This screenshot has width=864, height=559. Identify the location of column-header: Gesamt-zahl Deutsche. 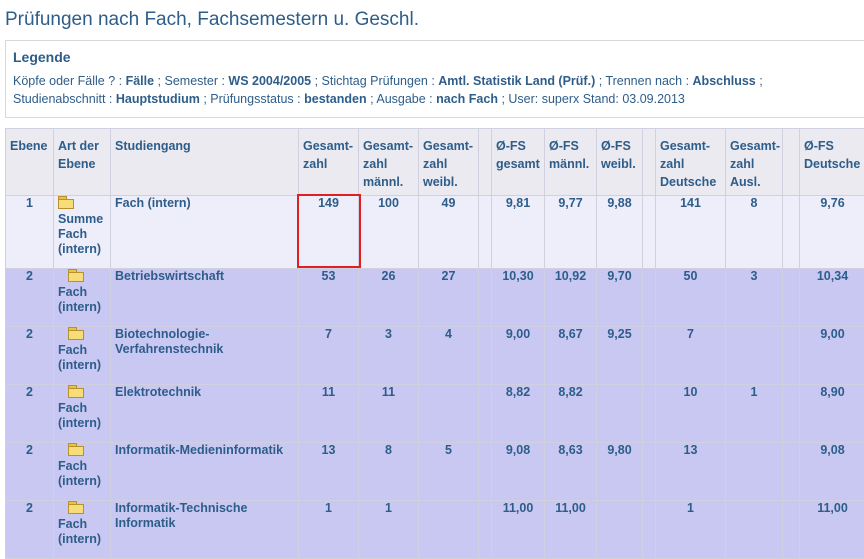
(691, 162).